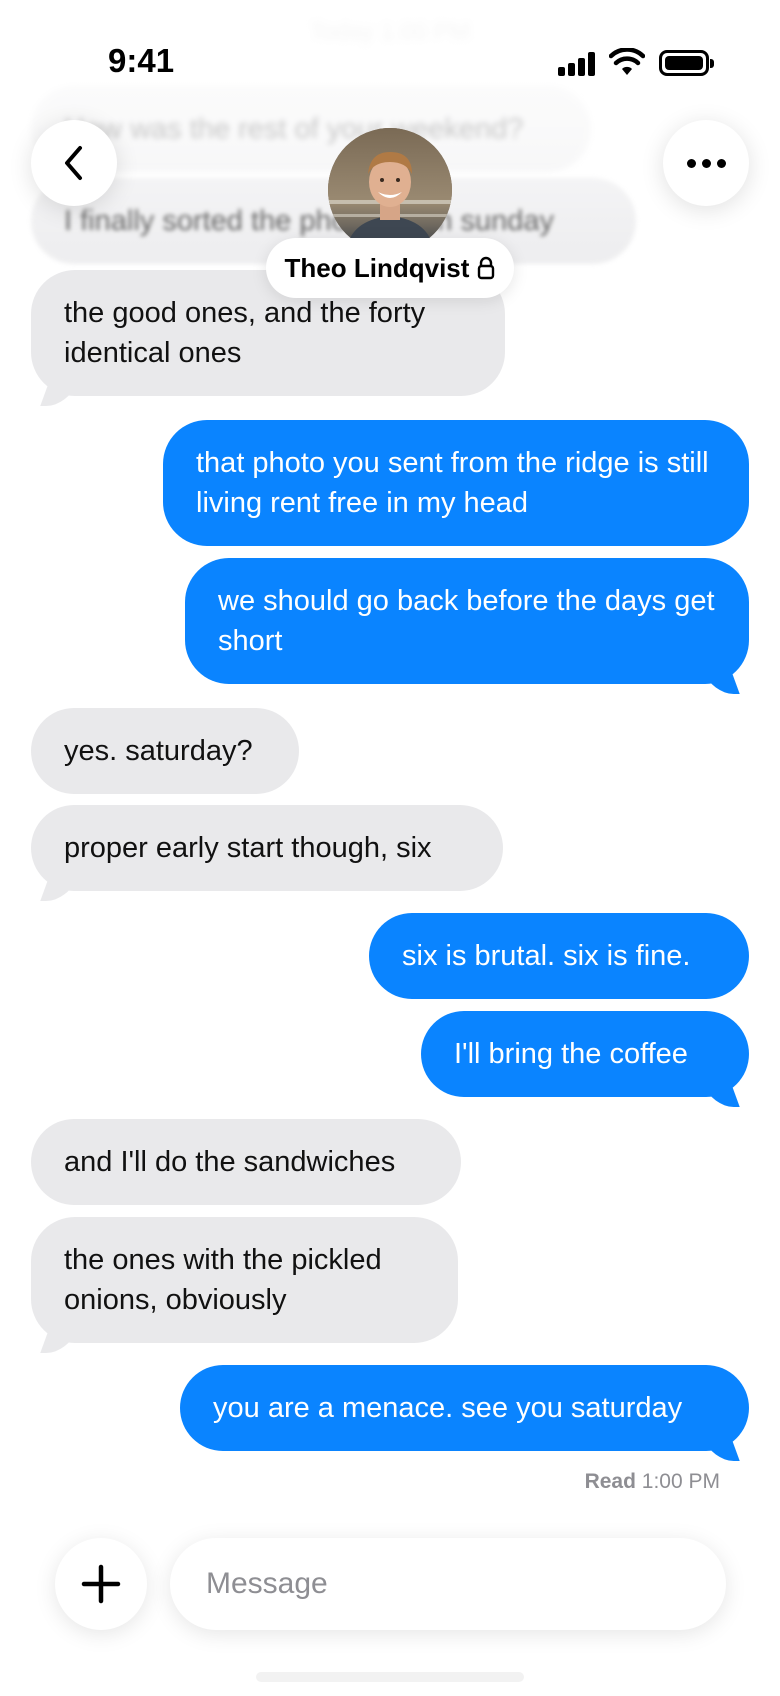 Image resolution: width=780 pixels, height=1696 pixels. I want to click on status-bar: 9:41, so click(390, 60).